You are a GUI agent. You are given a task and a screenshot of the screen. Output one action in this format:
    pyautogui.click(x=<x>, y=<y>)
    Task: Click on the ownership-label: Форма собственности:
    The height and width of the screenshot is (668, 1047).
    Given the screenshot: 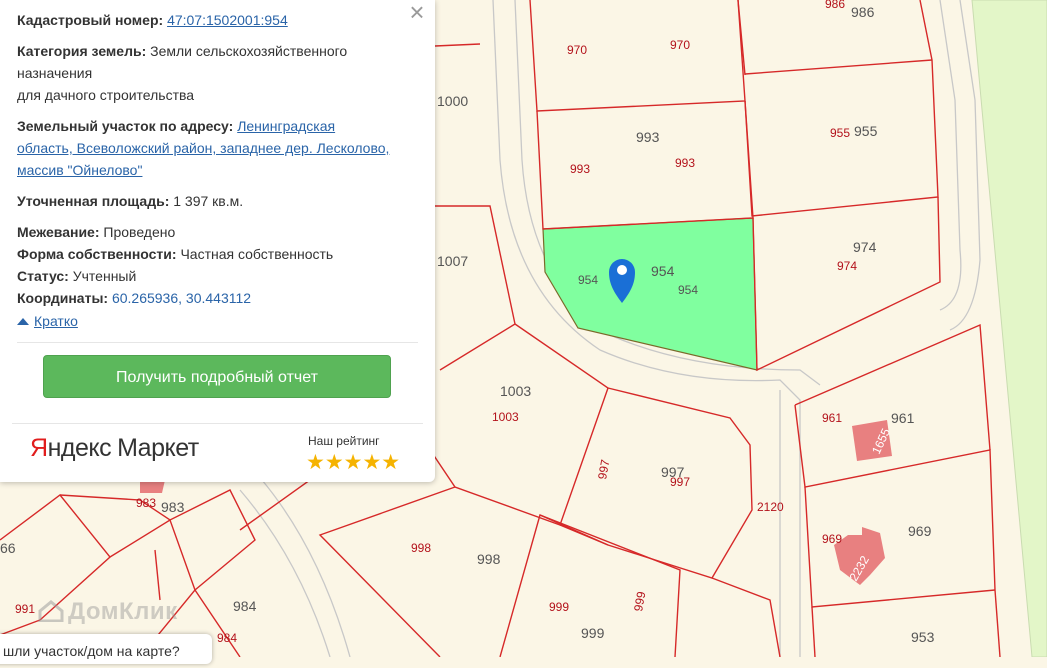 What is the action you would take?
    pyautogui.click(x=97, y=254)
    